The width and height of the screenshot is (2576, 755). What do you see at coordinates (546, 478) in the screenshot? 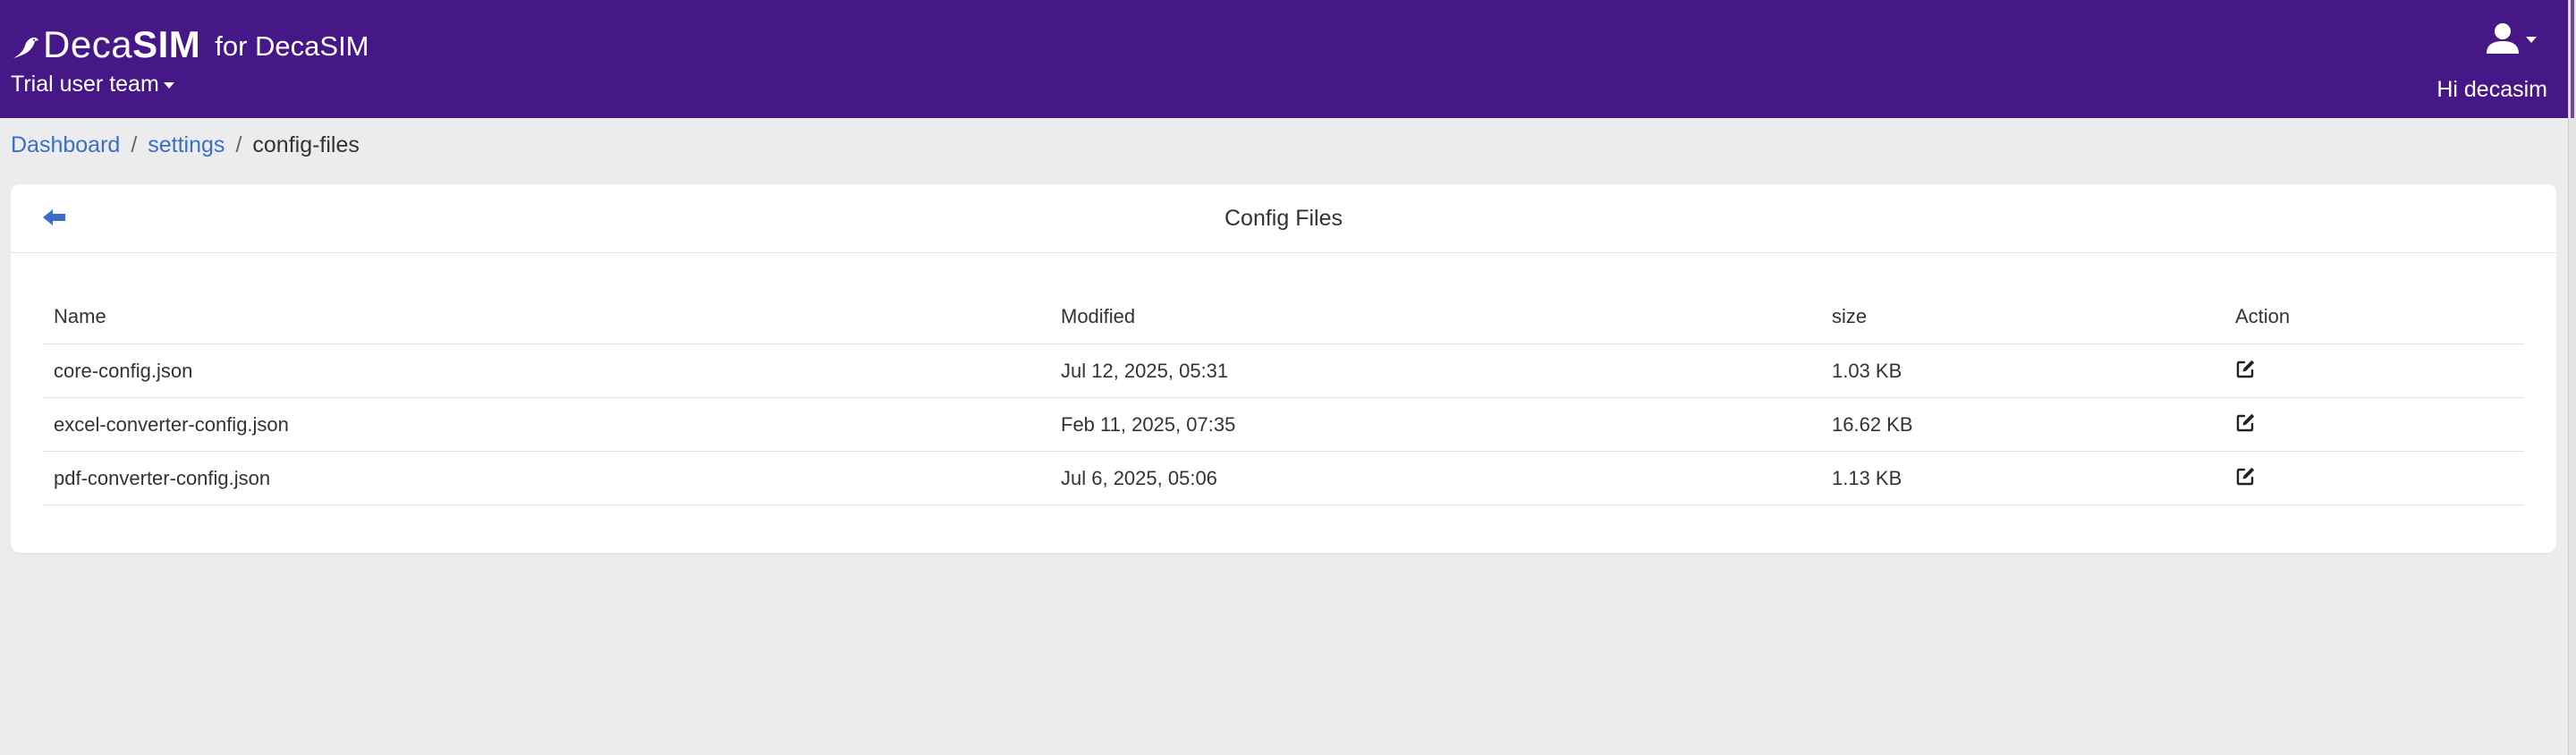
I see `file-name: pdf-converter-config.json` at bounding box center [546, 478].